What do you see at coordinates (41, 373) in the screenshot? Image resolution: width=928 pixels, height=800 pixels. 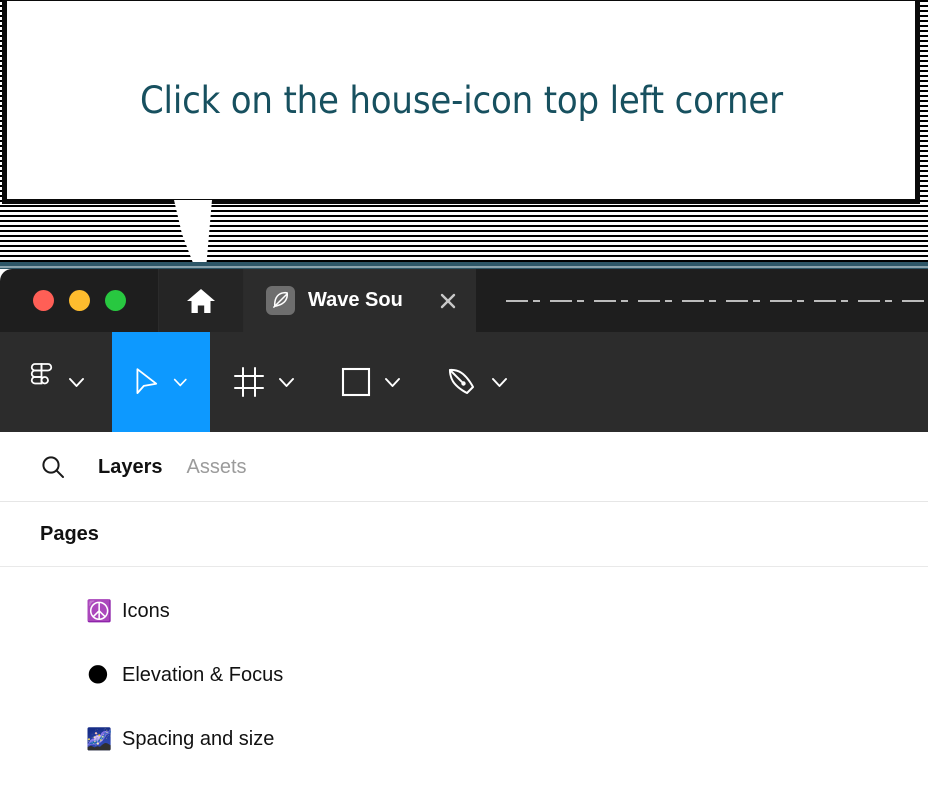 I see `figma-logo-icon` at bounding box center [41, 373].